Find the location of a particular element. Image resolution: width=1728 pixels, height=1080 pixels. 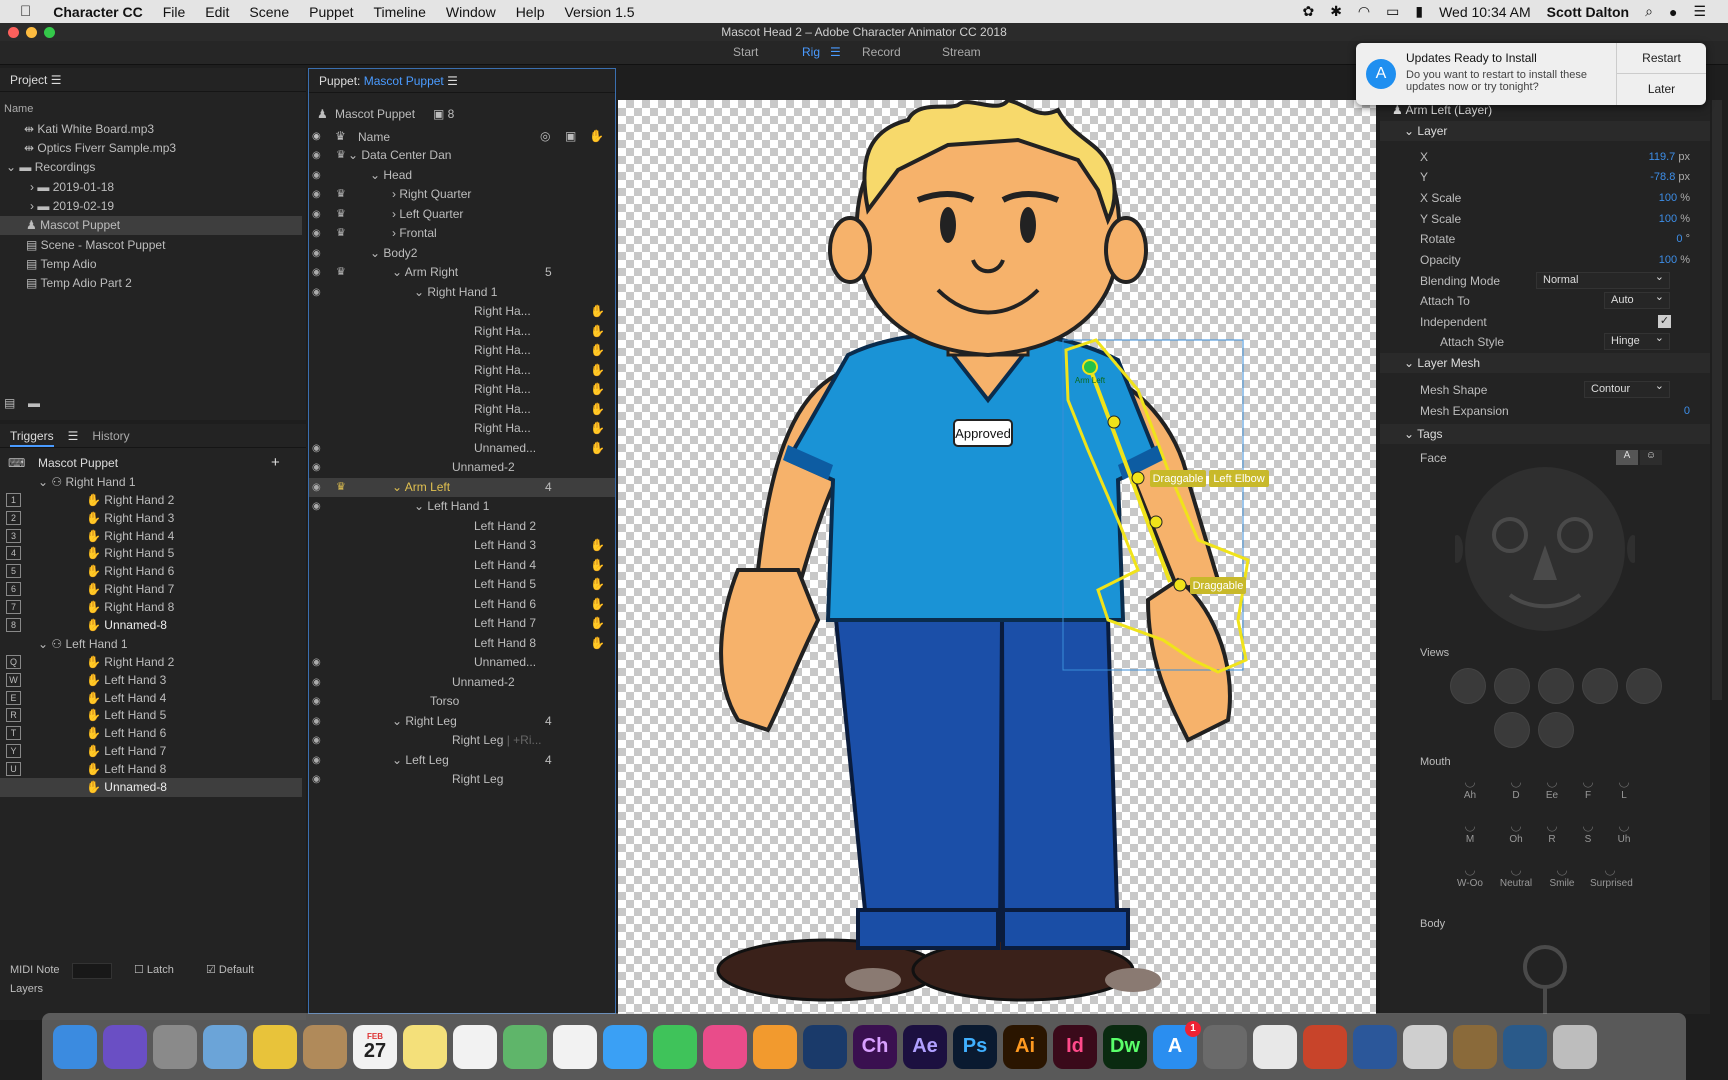

app-store-dock-icon: A1 is located at coordinates (1177, 1044).